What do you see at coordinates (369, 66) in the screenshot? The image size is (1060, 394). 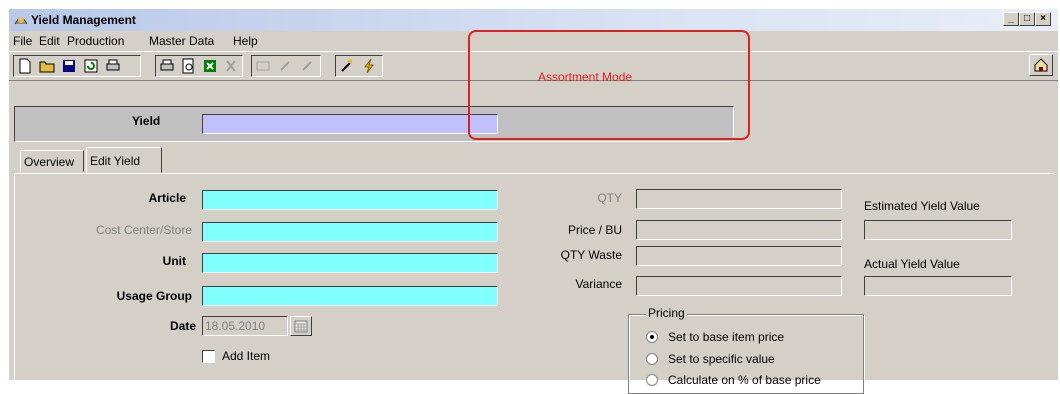 I see `lightning-icon` at bounding box center [369, 66].